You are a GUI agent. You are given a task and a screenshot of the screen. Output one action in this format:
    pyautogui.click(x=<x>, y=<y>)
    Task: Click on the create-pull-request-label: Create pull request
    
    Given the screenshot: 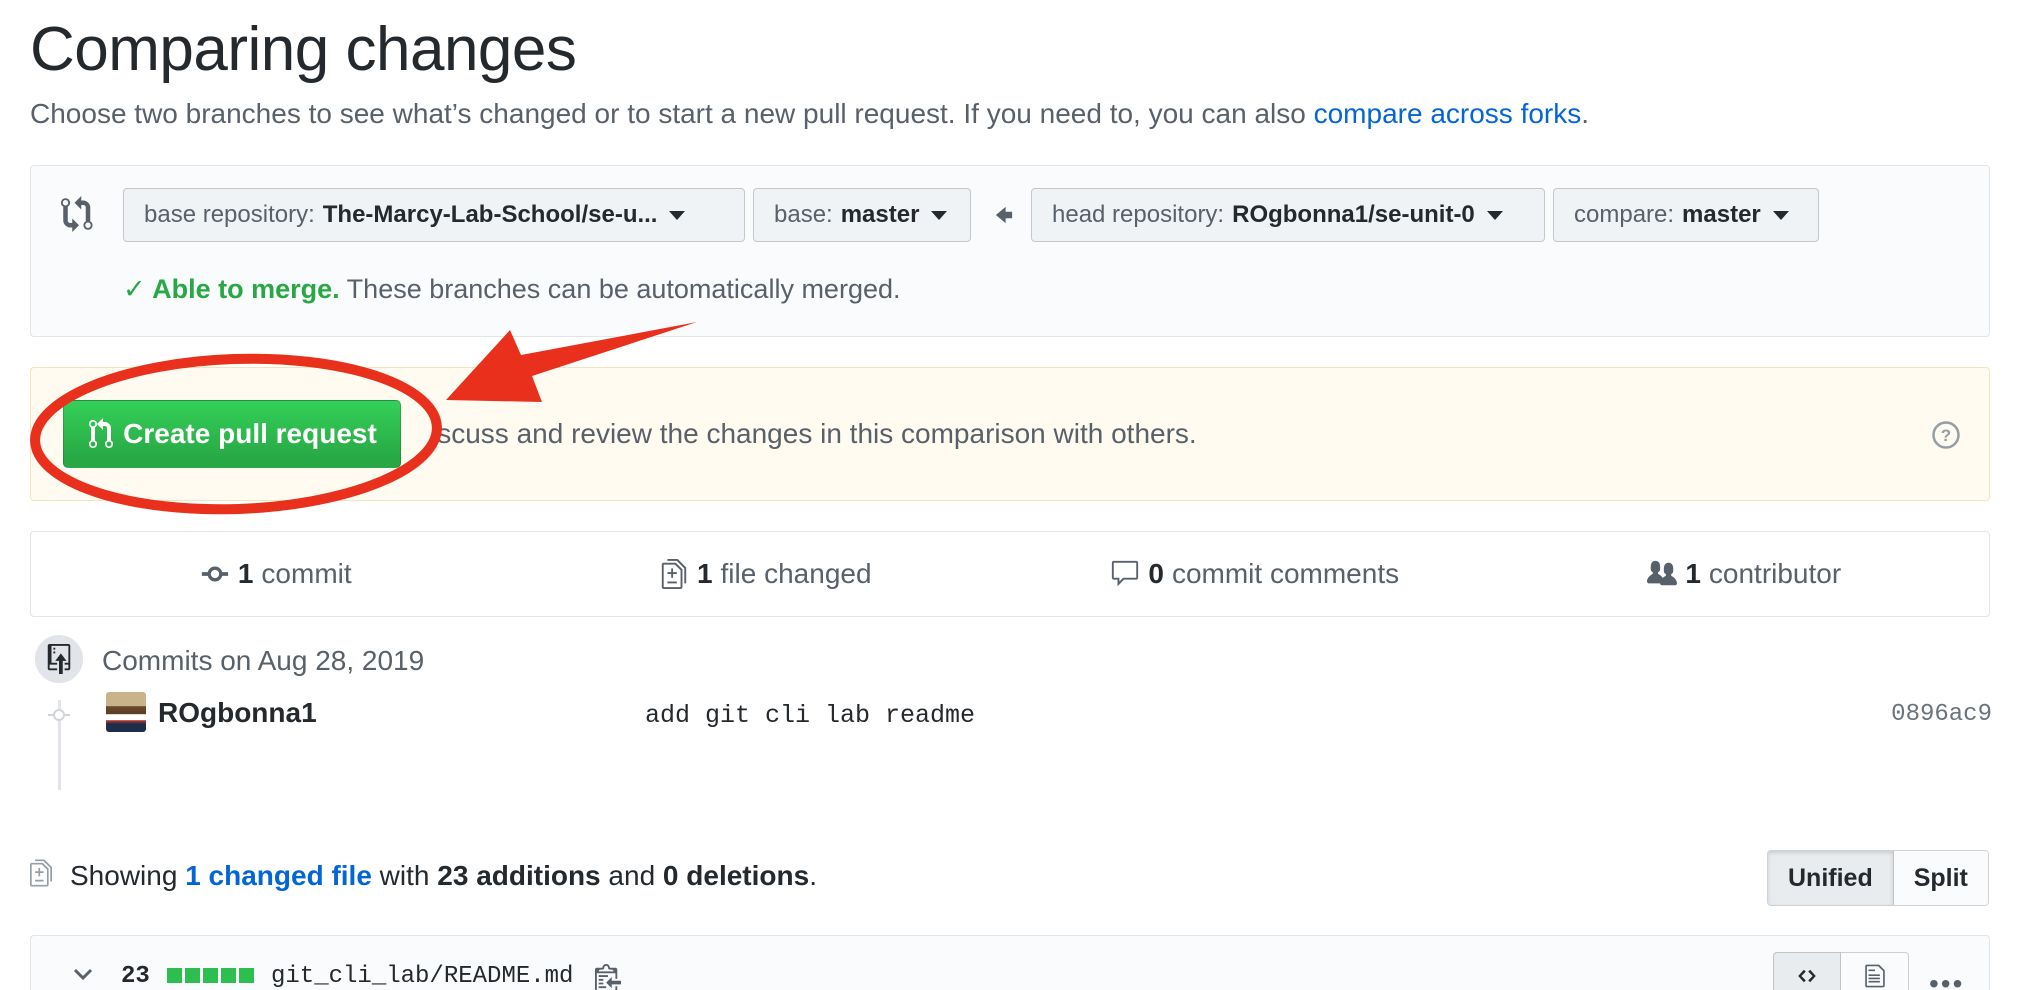 What is the action you would take?
    pyautogui.click(x=250, y=433)
    